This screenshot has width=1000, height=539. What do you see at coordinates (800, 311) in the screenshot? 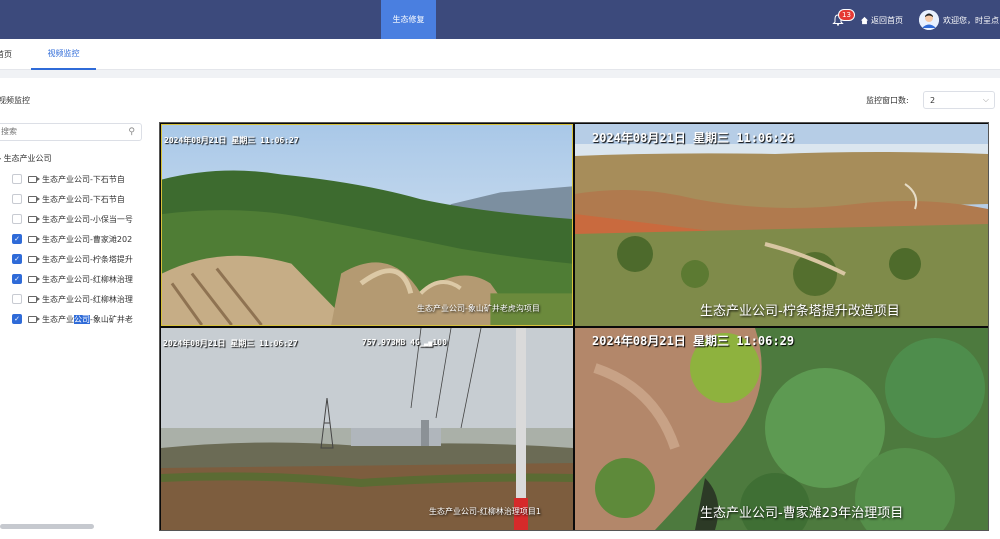
I see `video-caption: 生态产业公司-柠条塔提升改造项目` at bounding box center [800, 311].